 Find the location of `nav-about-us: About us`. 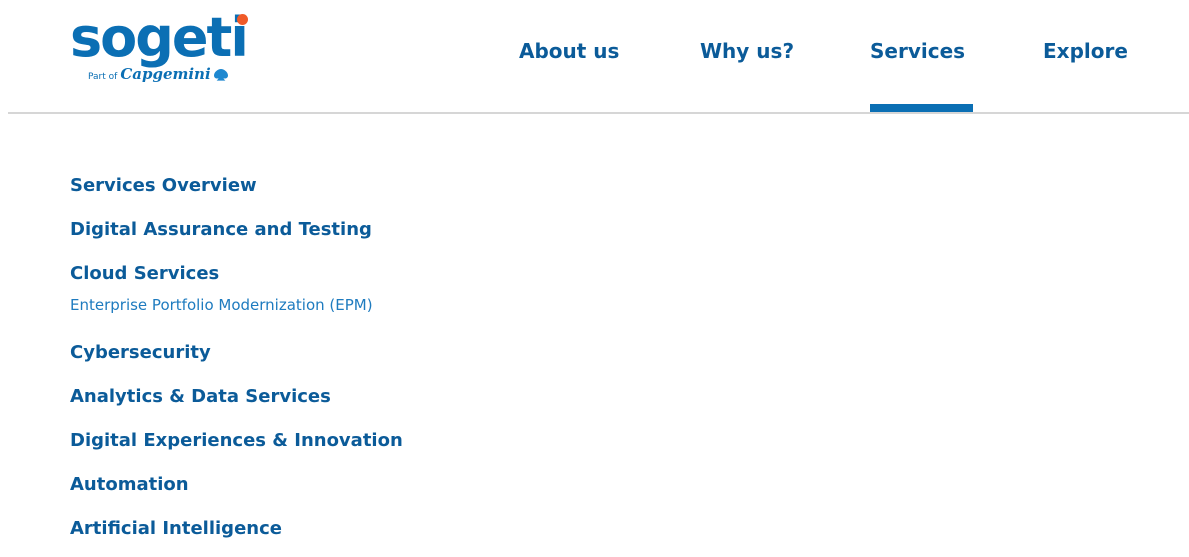

nav-about-us: About us is located at coordinates (569, 56).